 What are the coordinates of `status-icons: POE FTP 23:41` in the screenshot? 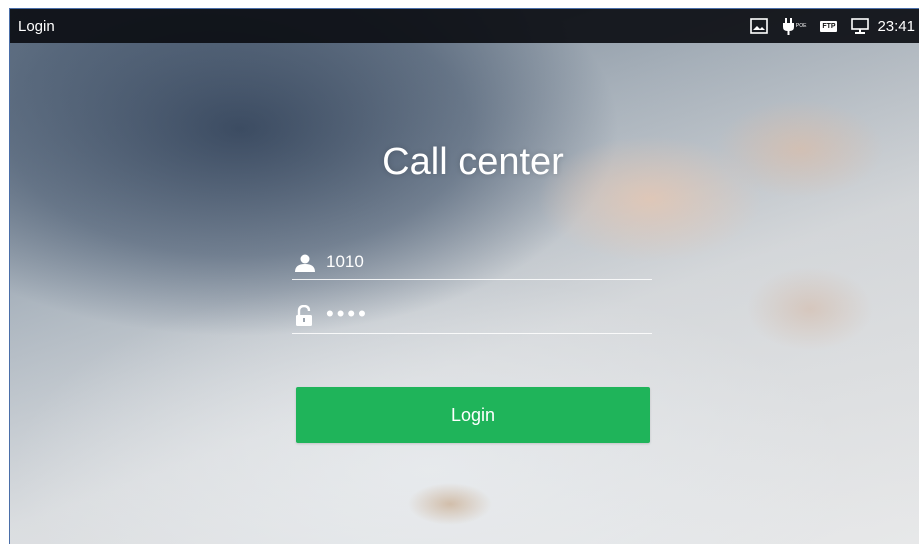 It's located at (832, 26).